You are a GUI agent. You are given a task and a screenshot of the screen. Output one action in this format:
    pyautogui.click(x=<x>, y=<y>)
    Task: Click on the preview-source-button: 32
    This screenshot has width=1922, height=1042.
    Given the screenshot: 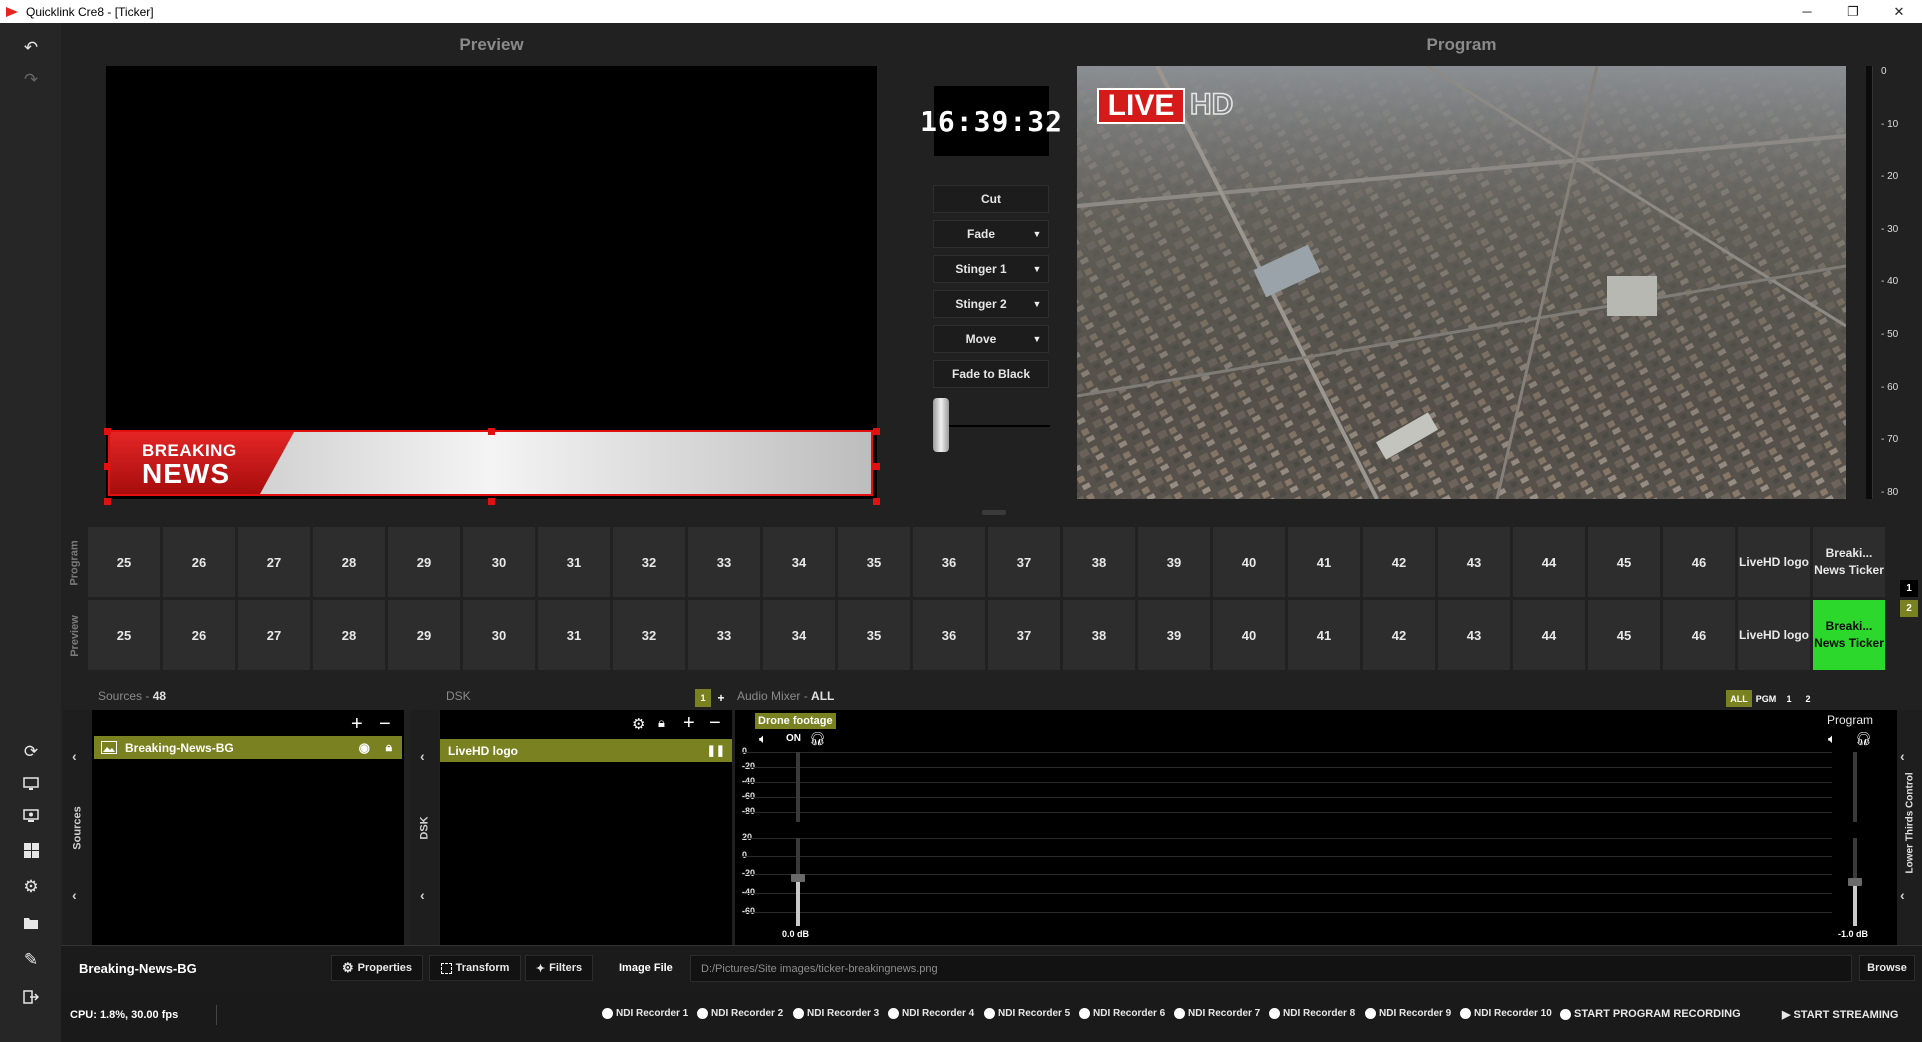 What is the action you would take?
    pyautogui.click(x=649, y=635)
    